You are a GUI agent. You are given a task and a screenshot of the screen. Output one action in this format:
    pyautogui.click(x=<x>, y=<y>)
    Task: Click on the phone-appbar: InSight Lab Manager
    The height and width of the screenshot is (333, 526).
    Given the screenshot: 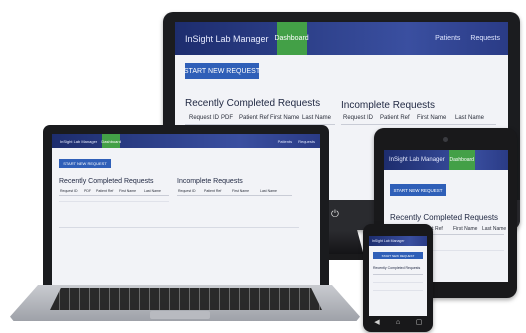 What is the action you would take?
    pyautogui.click(x=398, y=241)
    